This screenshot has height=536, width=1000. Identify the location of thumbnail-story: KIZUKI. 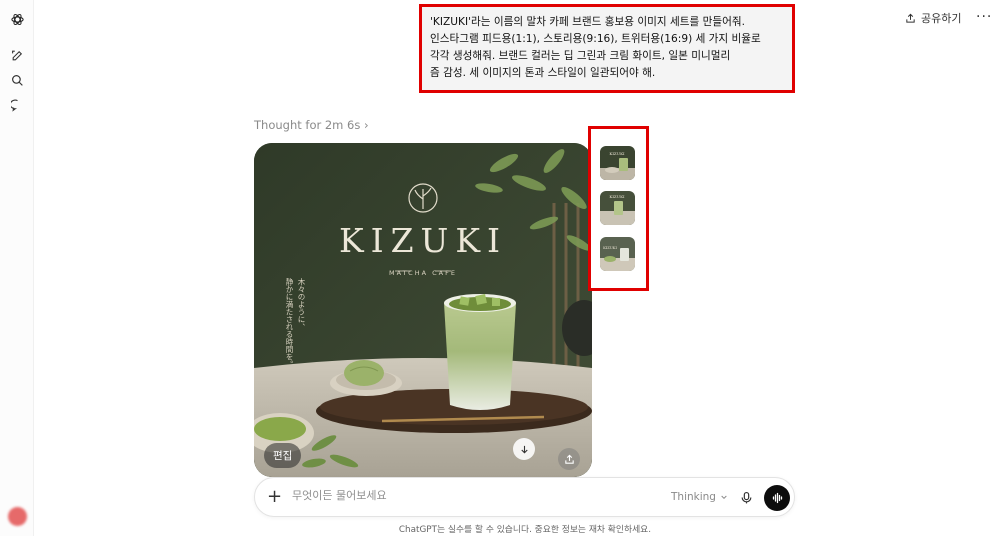
(617, 208).